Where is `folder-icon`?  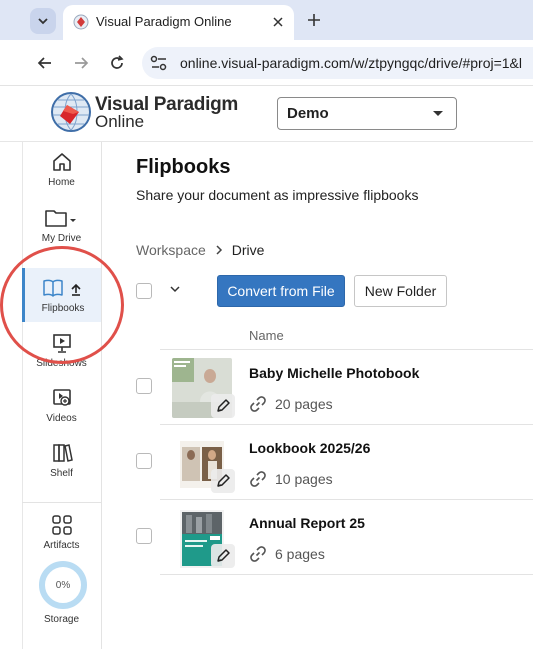 folder-icon is located at coordinates (62, 218).